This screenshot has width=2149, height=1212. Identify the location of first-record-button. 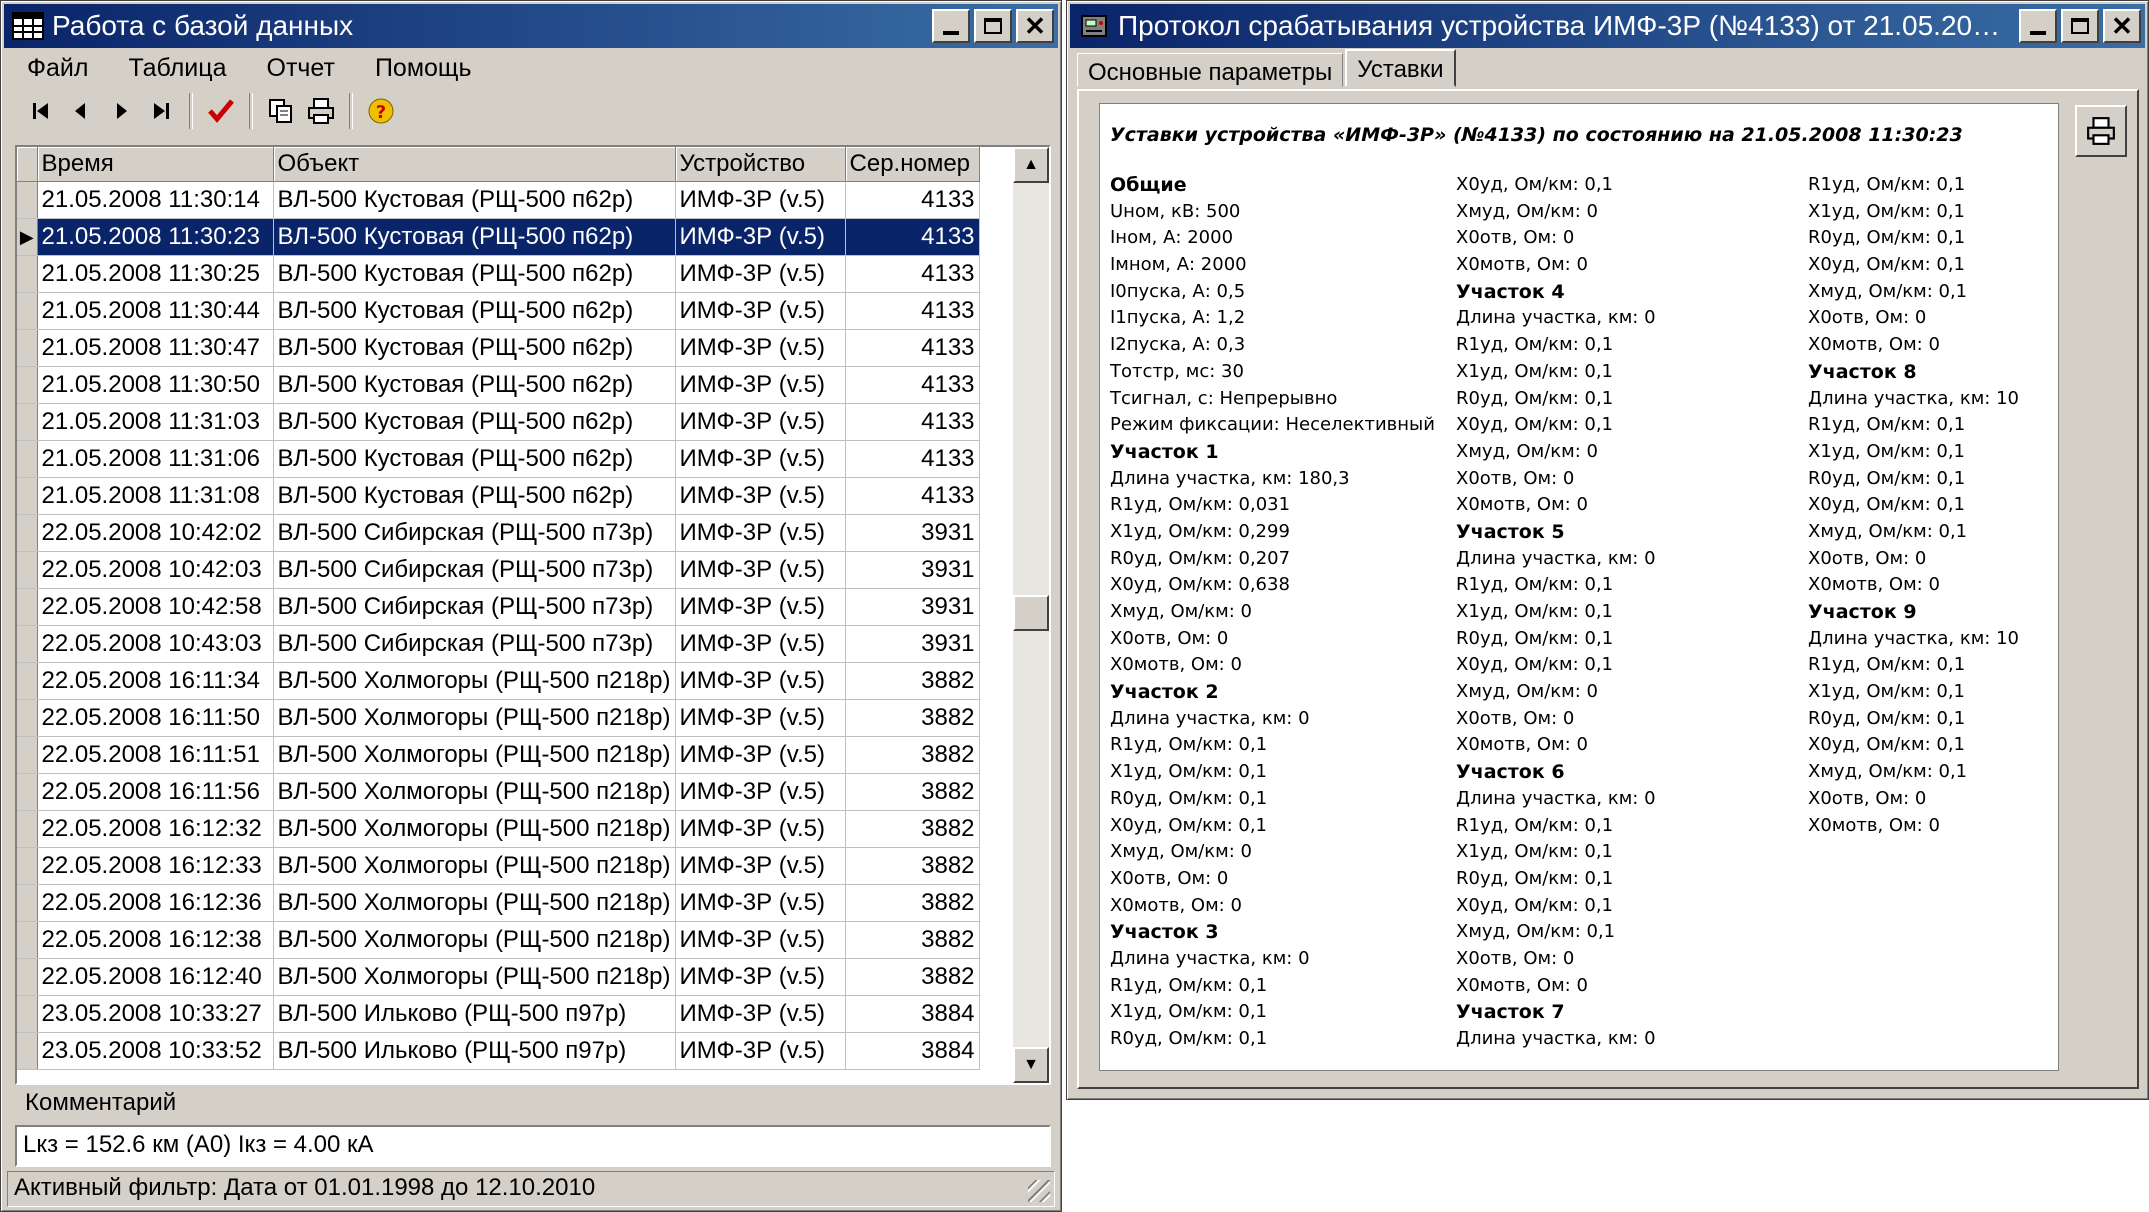
(41, 111).